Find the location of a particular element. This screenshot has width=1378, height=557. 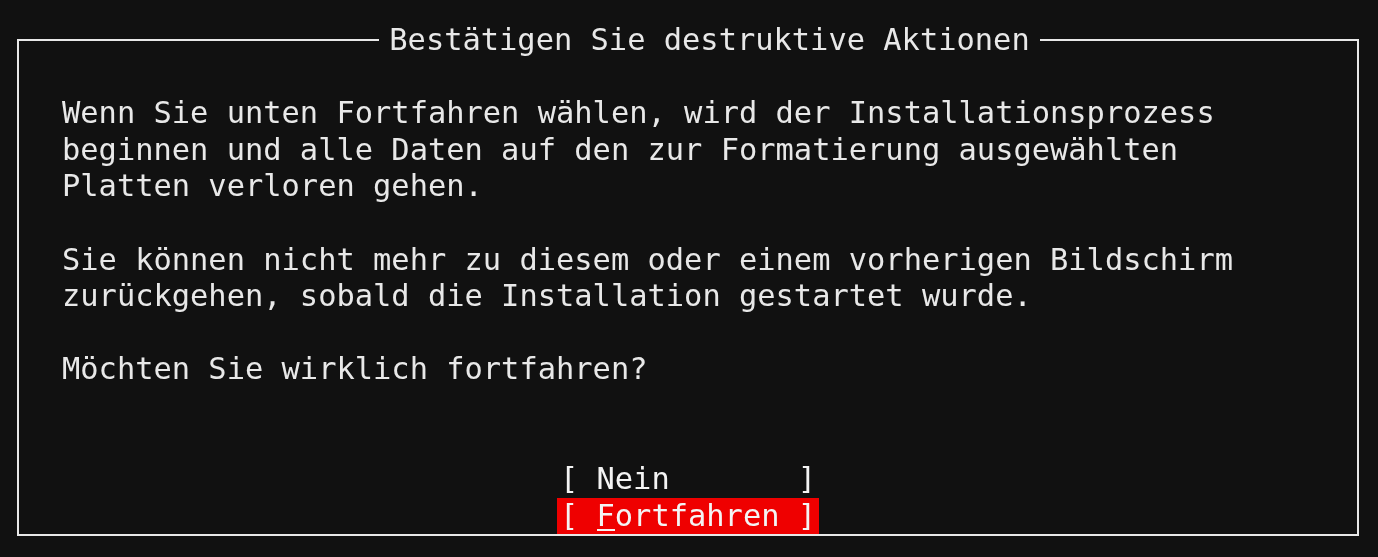

dialog-title: Bestätigen Sie destruktive Aktionen is located at coordinates (709, 40).